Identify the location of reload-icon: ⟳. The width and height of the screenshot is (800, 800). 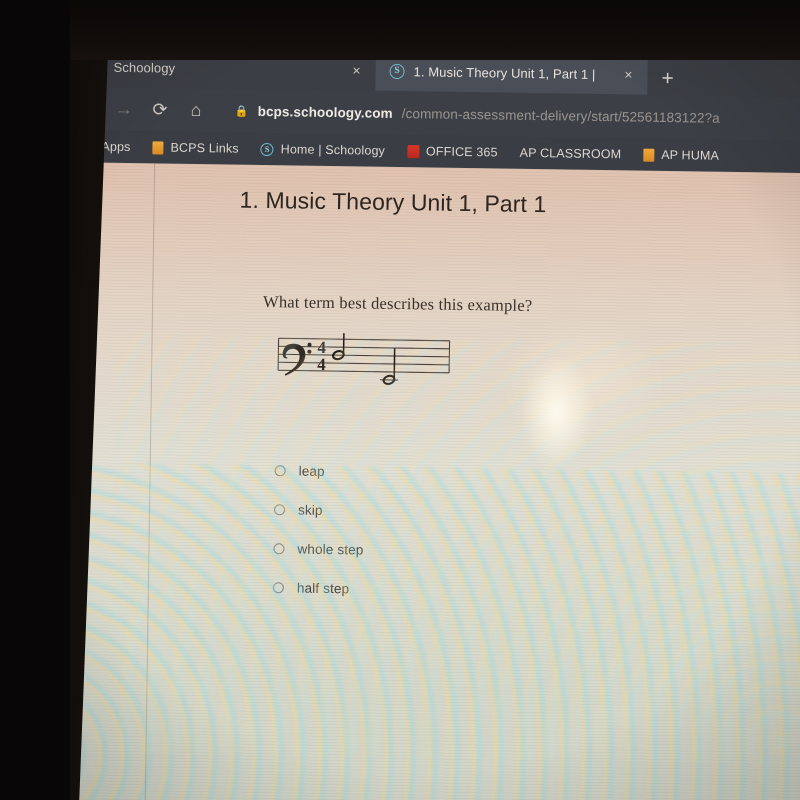
(160, 109).